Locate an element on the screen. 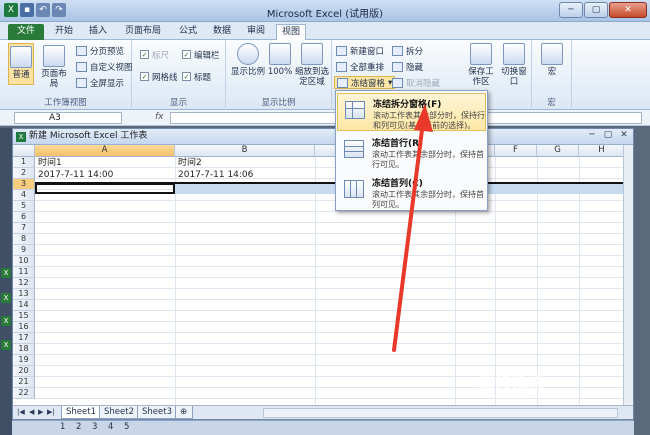  row-header: 1 is located at coordinates (24, 162).